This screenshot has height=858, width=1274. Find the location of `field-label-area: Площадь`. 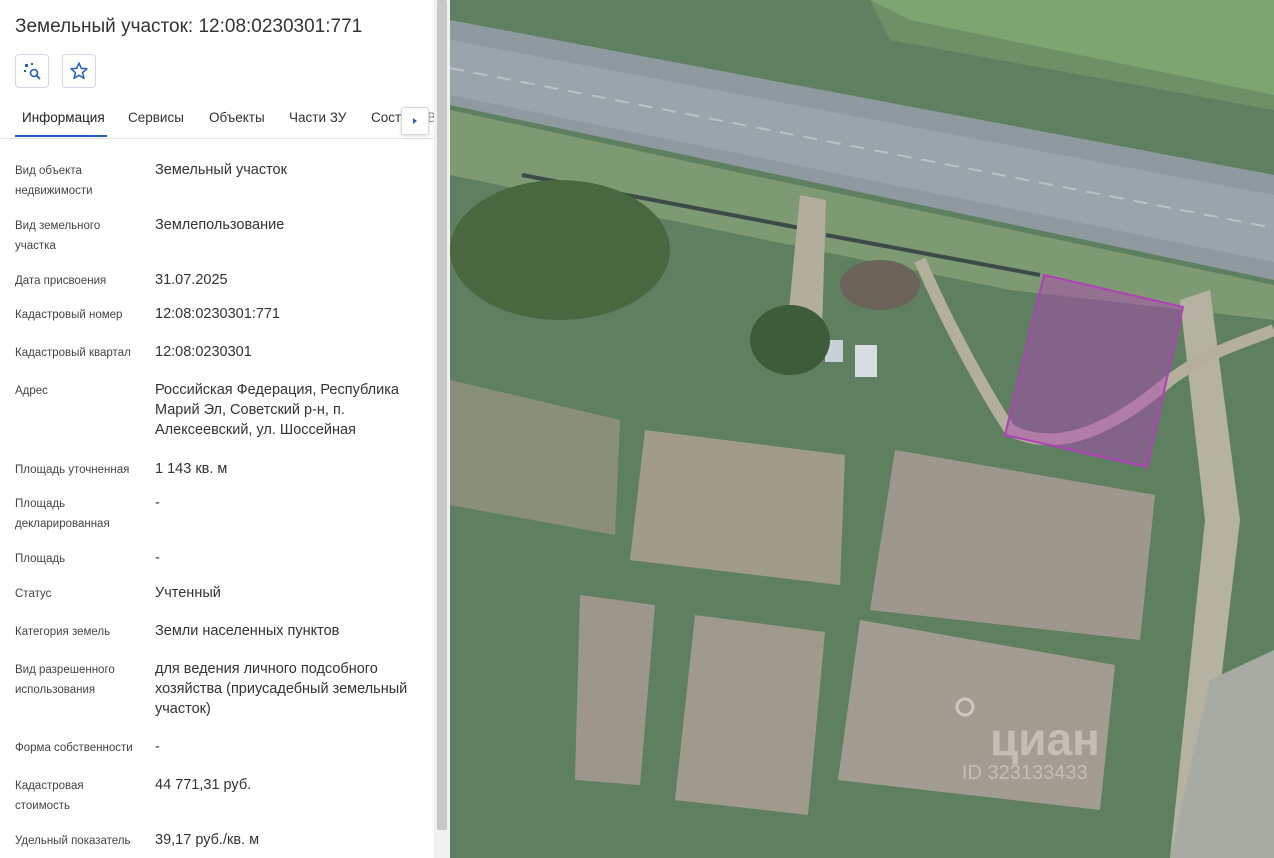

field-label-area: Площадь is located at coordinates (40, 559).